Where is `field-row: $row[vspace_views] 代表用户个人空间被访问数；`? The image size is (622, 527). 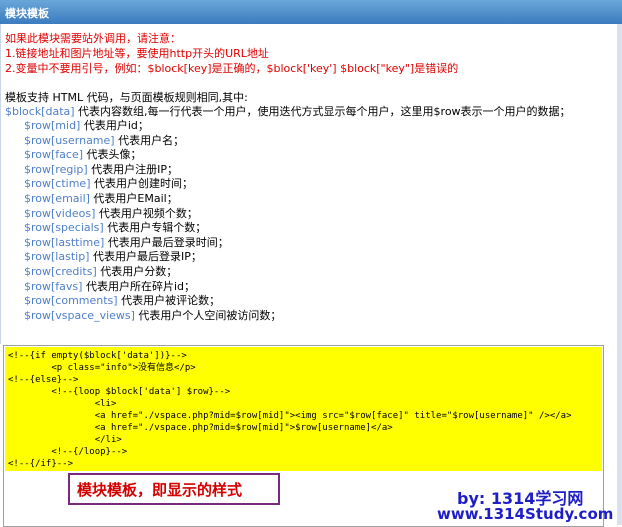 field-row: $row[vspace_views] 代表用户个人空间被访问数； is located at coordinates (152, 316).